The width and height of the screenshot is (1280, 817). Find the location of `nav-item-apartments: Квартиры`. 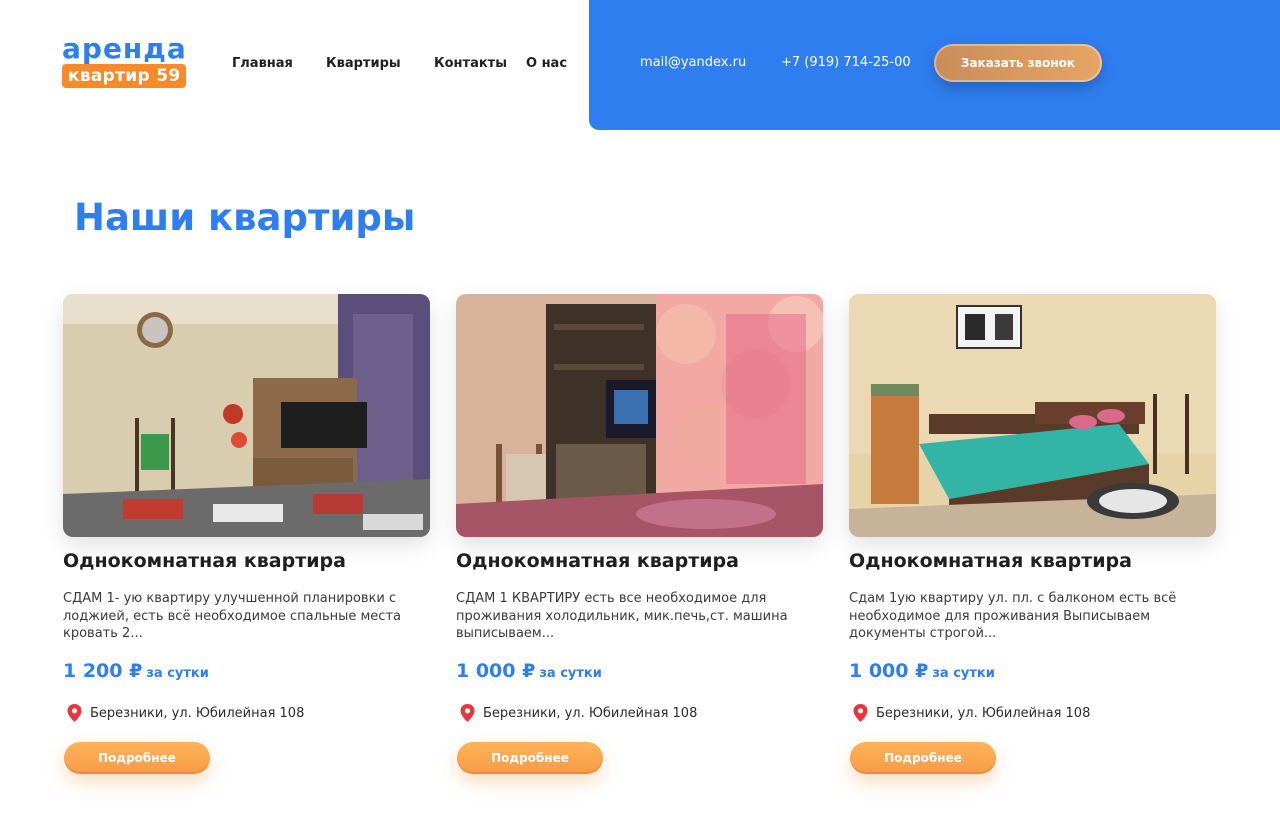

nav-item-apartments: Квартиры is located at coordinates (363, 64).